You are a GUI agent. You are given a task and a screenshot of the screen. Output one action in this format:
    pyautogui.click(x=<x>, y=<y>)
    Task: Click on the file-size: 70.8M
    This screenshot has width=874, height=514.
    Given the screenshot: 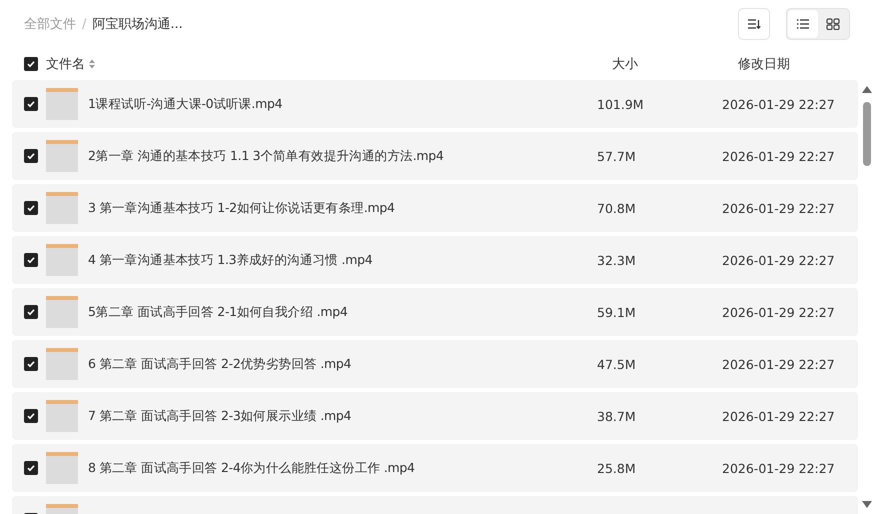 What is the action you would take?
    pyautogui.click(x=617, y=208)
    